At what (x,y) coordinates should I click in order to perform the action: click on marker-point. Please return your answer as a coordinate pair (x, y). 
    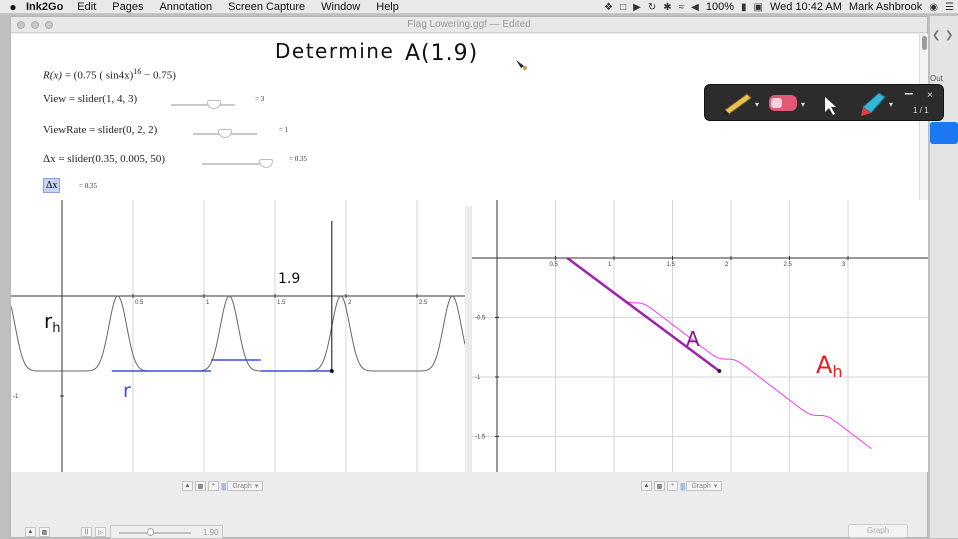
    Looking at the image, I should click on (331, 371).